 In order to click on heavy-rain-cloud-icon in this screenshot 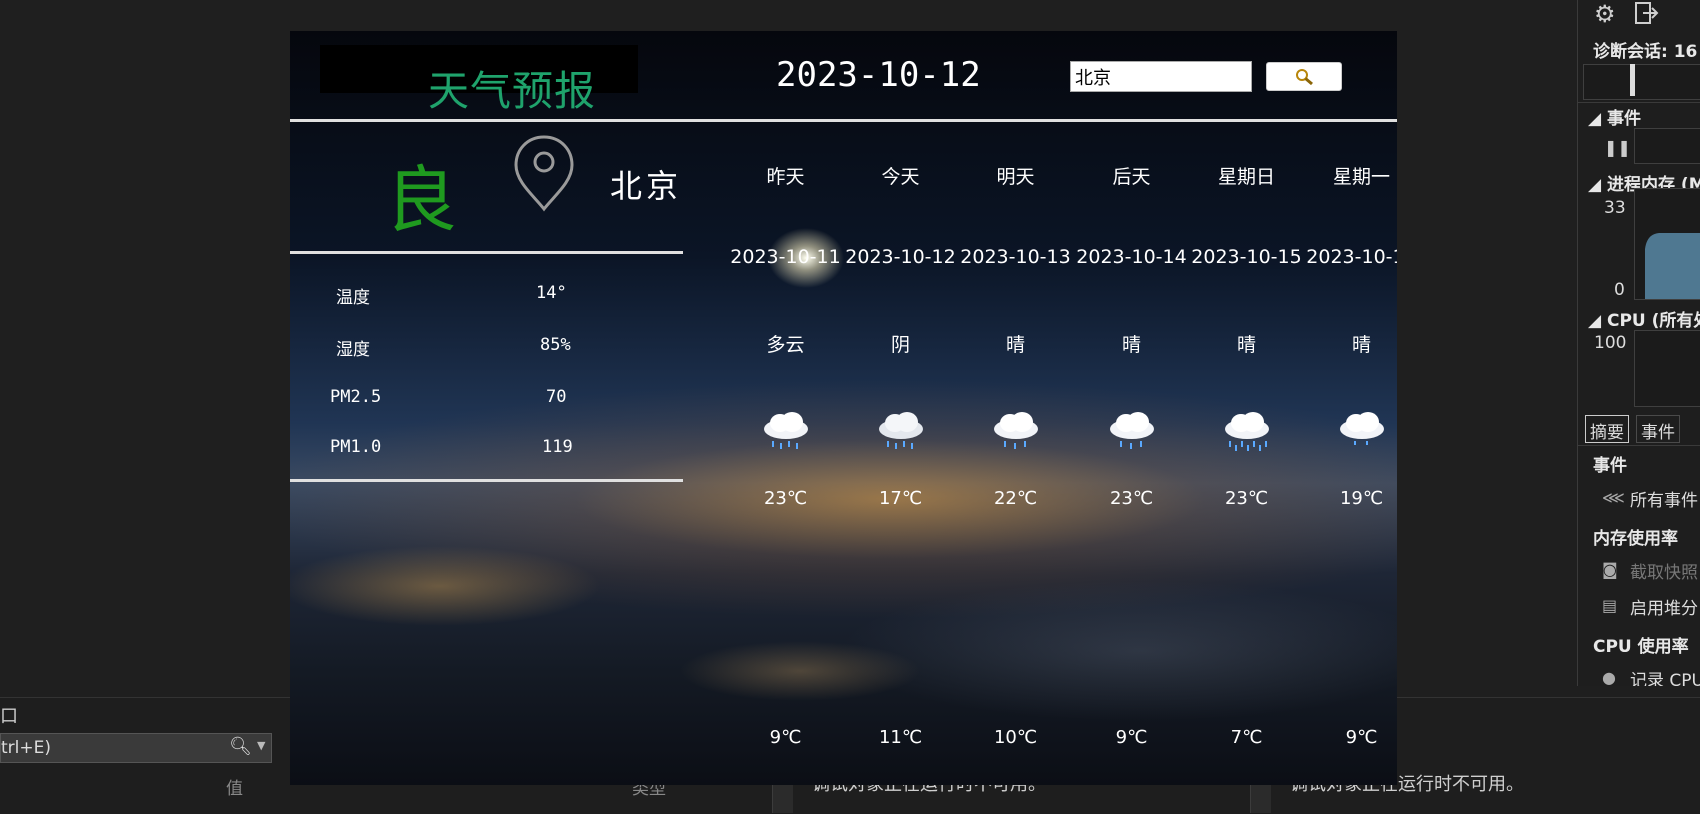, I will do `click(1246, 435)`.